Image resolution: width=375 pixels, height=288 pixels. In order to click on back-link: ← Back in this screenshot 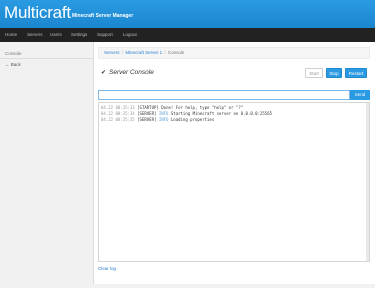, I will do `click(13, 64)`.